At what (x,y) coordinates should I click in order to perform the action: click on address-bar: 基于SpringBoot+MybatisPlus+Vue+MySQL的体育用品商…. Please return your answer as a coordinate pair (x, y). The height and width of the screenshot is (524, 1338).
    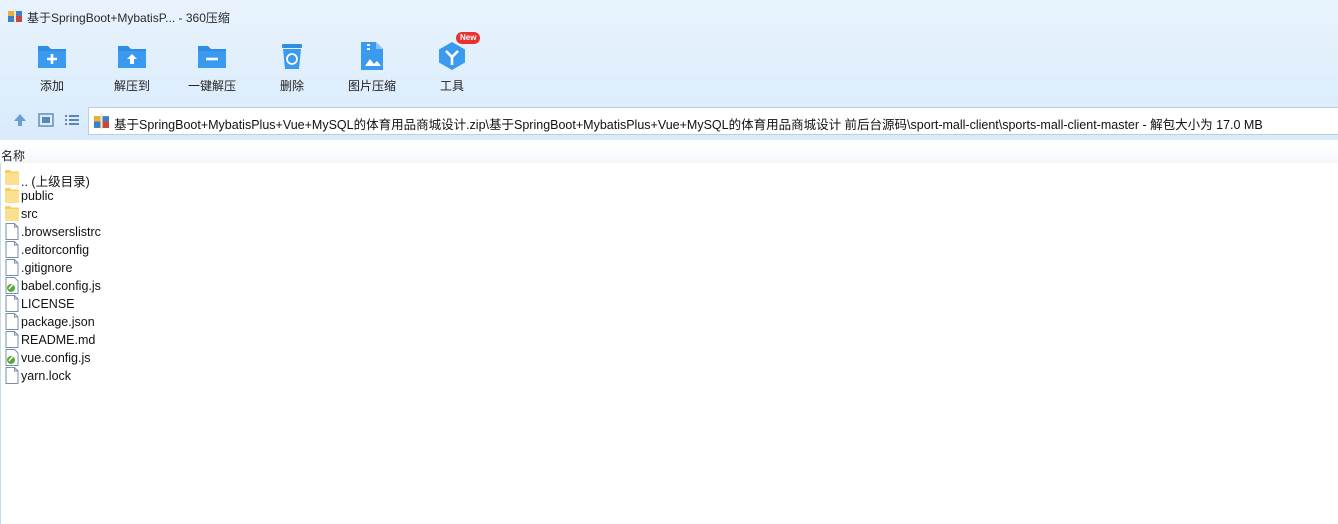
    Looking at the image, I should click on (713, 121).